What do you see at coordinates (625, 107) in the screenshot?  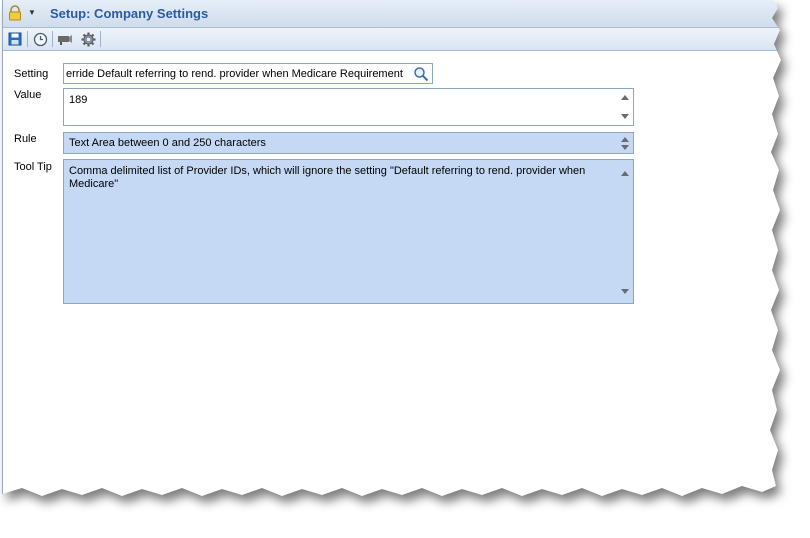 I see `value-scrollbar` at bounding box center [625, 107].